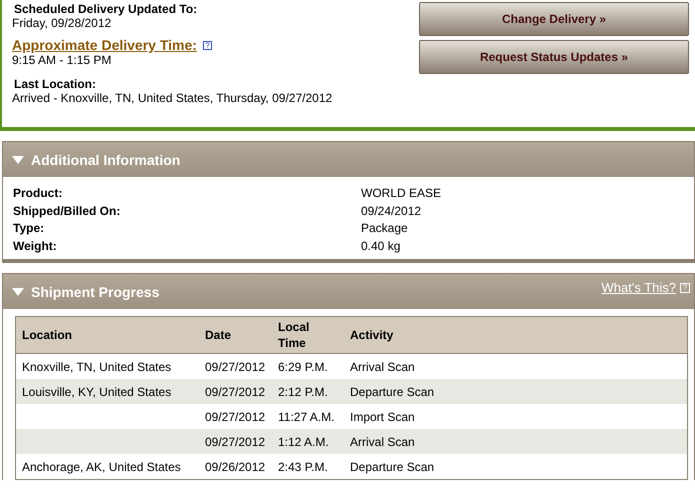 The height and width of the screenshot is (493, 695). I want to click on section-title: Shipment Progress, so click(95, 292).